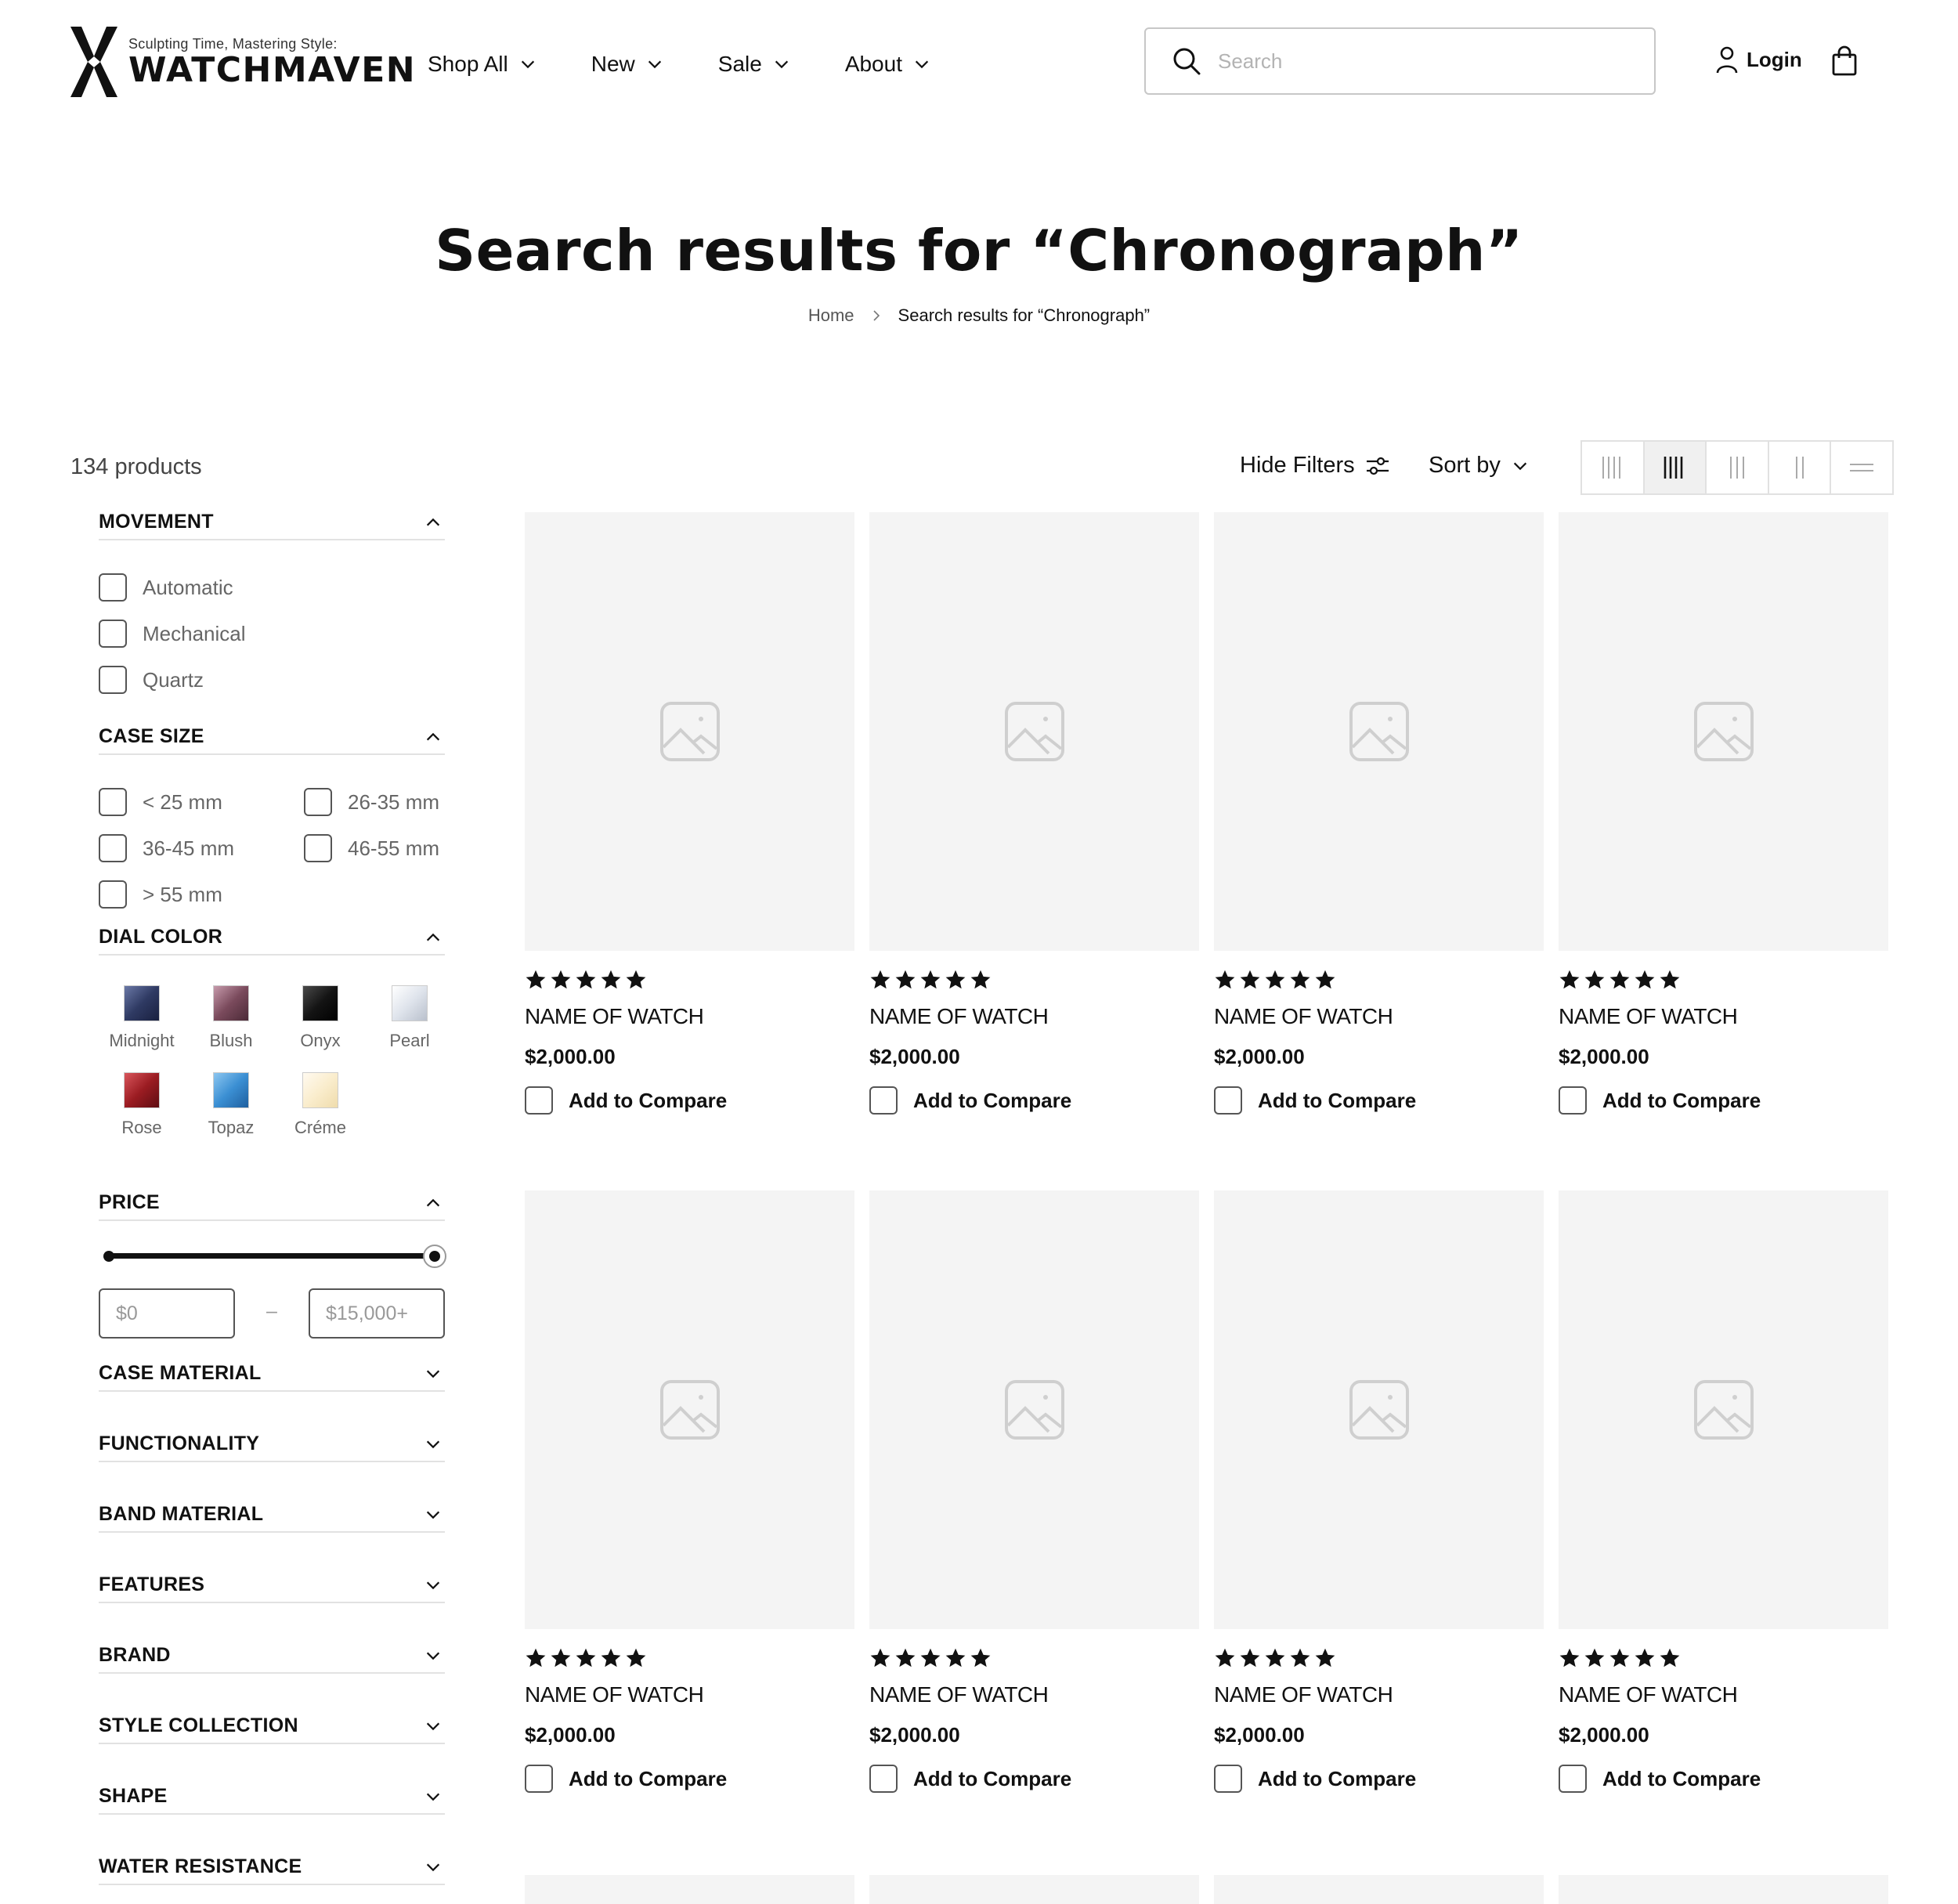  Describe the element at coordinates (272, 941) in the screenshot. I see `filter-dial-color-header: DIAL COLOR` at that location.